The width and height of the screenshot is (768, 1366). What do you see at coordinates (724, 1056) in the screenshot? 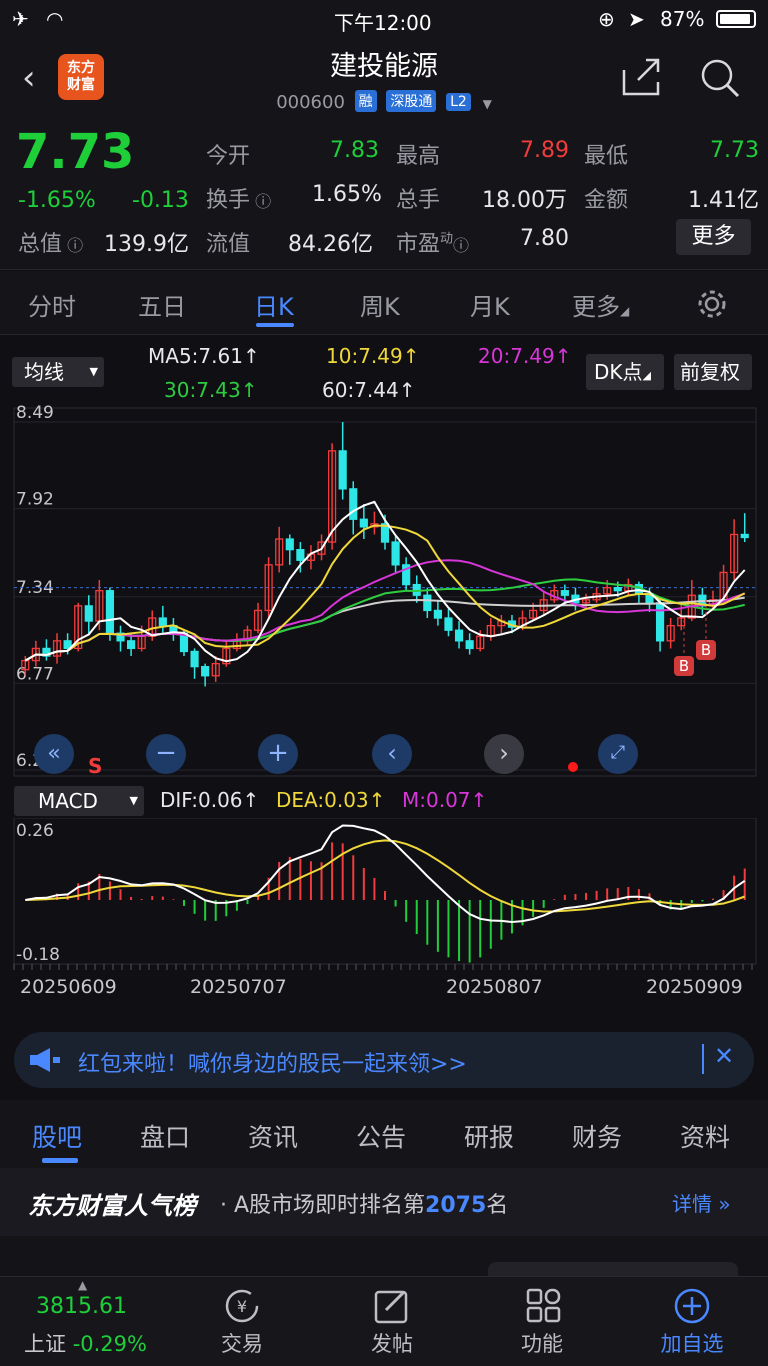
I see `close-icon: ✕` at bounding box center [724, 1056].